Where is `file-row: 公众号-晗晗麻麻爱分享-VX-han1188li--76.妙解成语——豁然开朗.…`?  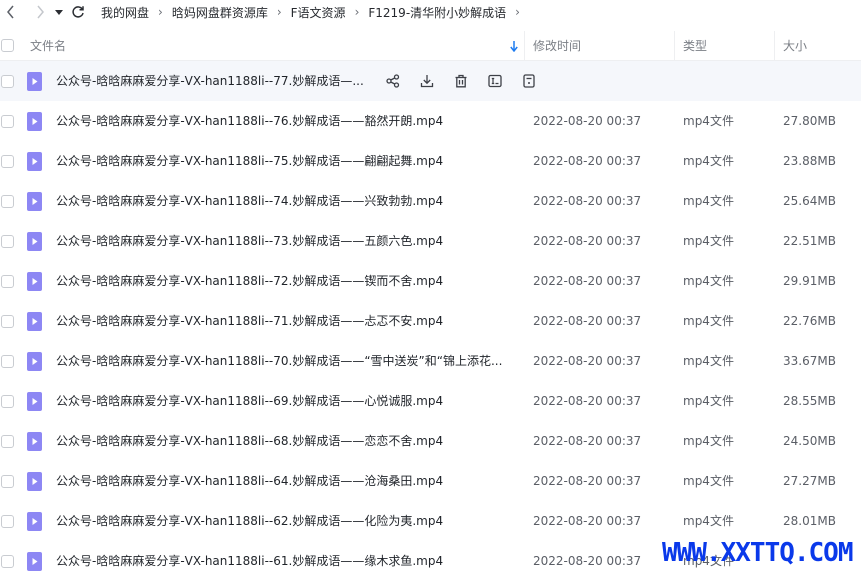
file-row: 公众号-晗晗麻麻爱分享-VX-han1188li--76.妙解成语——豁然开朗.… is located at coordinates (430, 121).